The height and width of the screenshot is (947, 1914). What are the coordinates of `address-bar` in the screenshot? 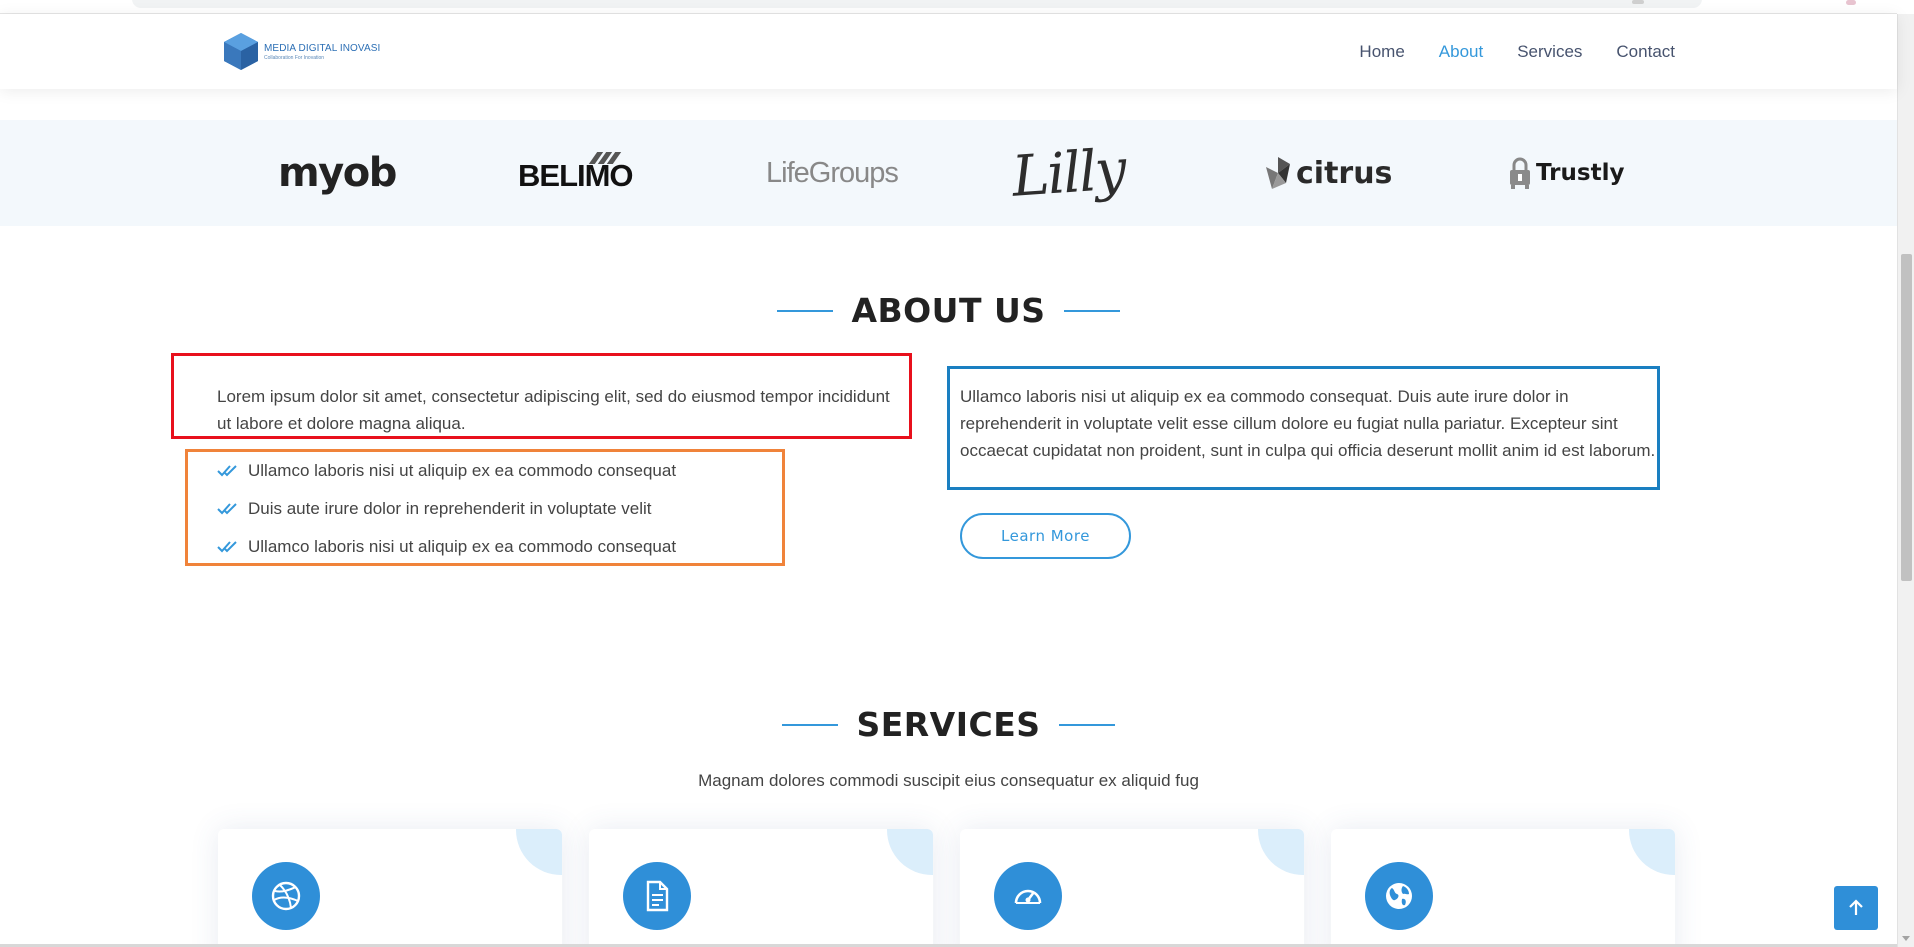 It's located at (917, 4).